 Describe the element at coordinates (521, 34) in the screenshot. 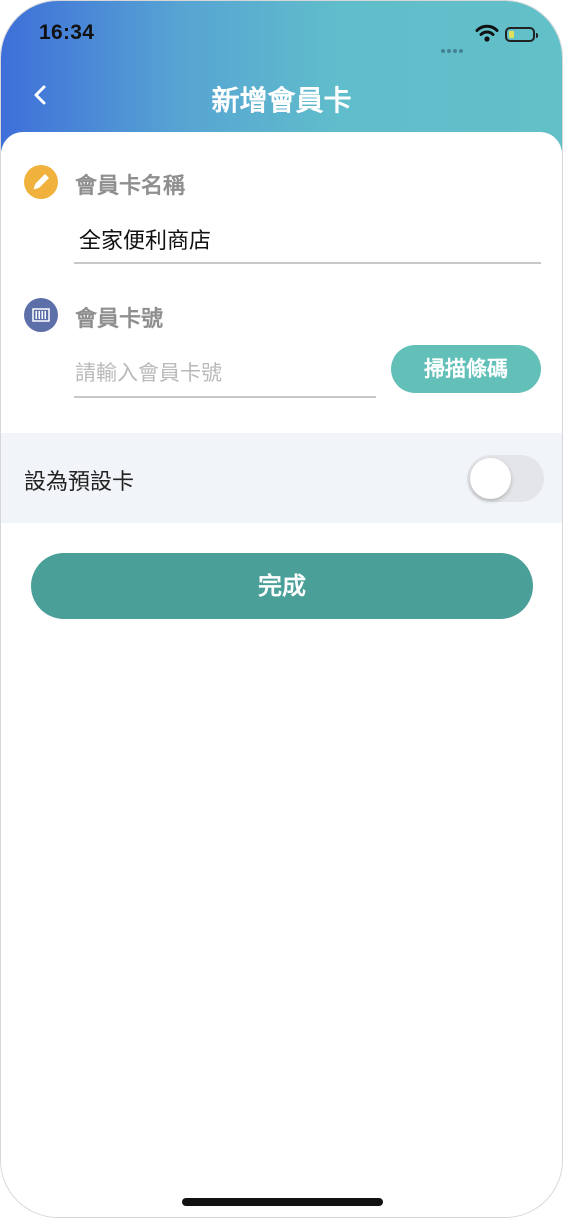

I see `battery-icon` at that location.